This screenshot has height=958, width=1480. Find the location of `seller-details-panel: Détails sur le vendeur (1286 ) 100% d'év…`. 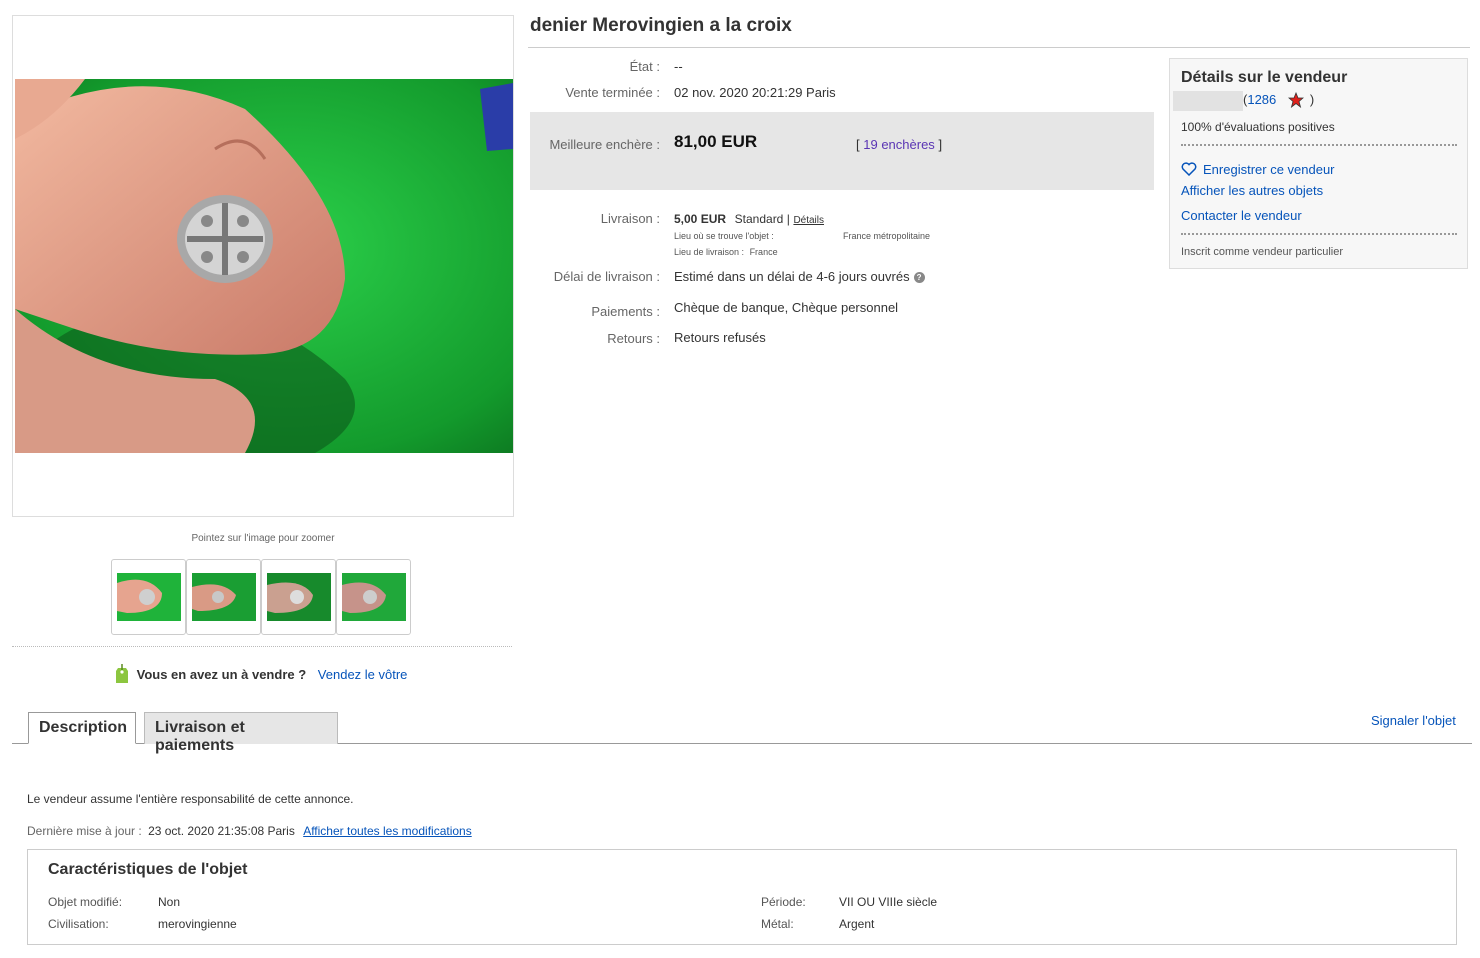

seller-details-panel: Détails sur le vendeur (1286 ) 100% d'év… is located at coordinates (1318, 163).